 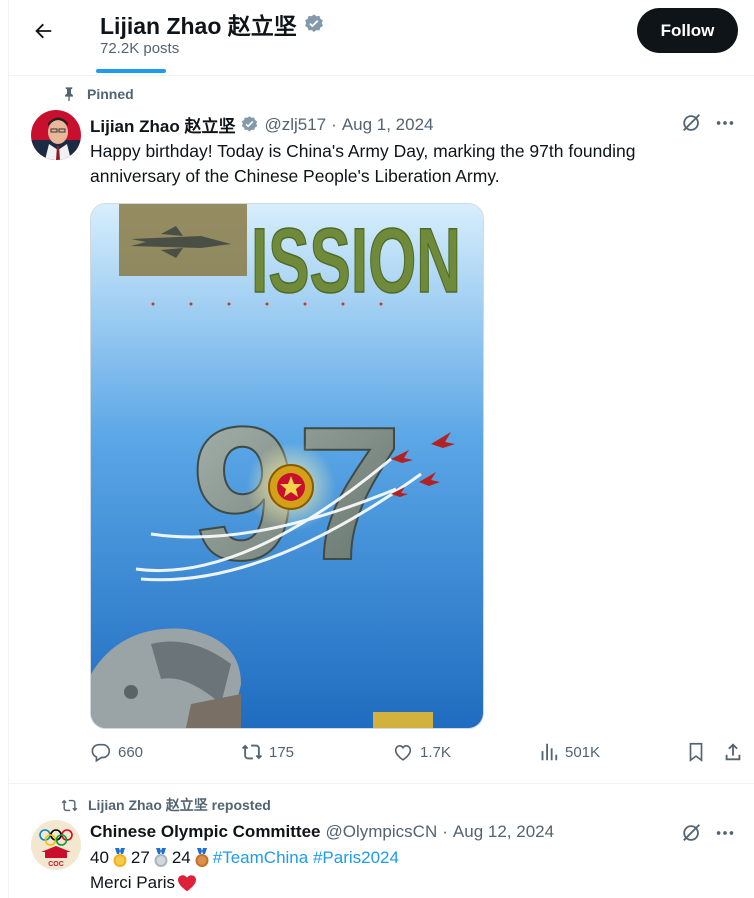 I want to click on red-heart-icon, so click(x=187, y=883).